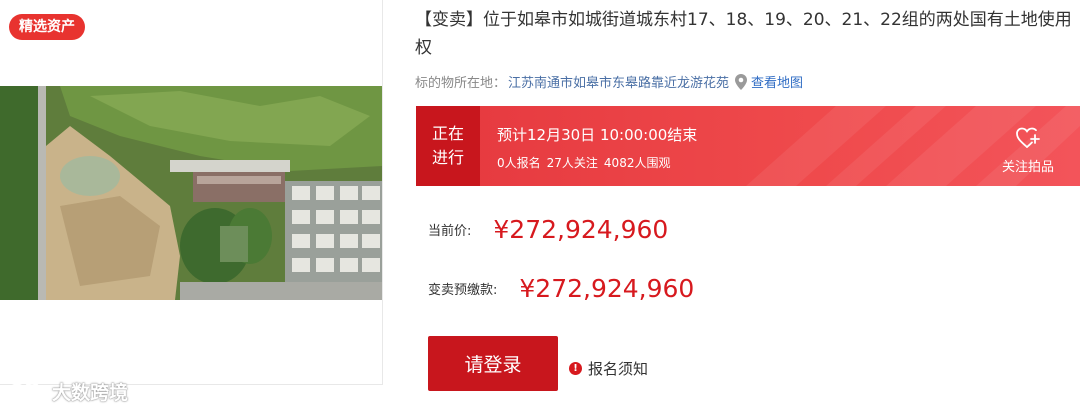  Describe the element at coordinates (448, 146) in the screenshot. I see `status-badge: 正在 进行` at that location.